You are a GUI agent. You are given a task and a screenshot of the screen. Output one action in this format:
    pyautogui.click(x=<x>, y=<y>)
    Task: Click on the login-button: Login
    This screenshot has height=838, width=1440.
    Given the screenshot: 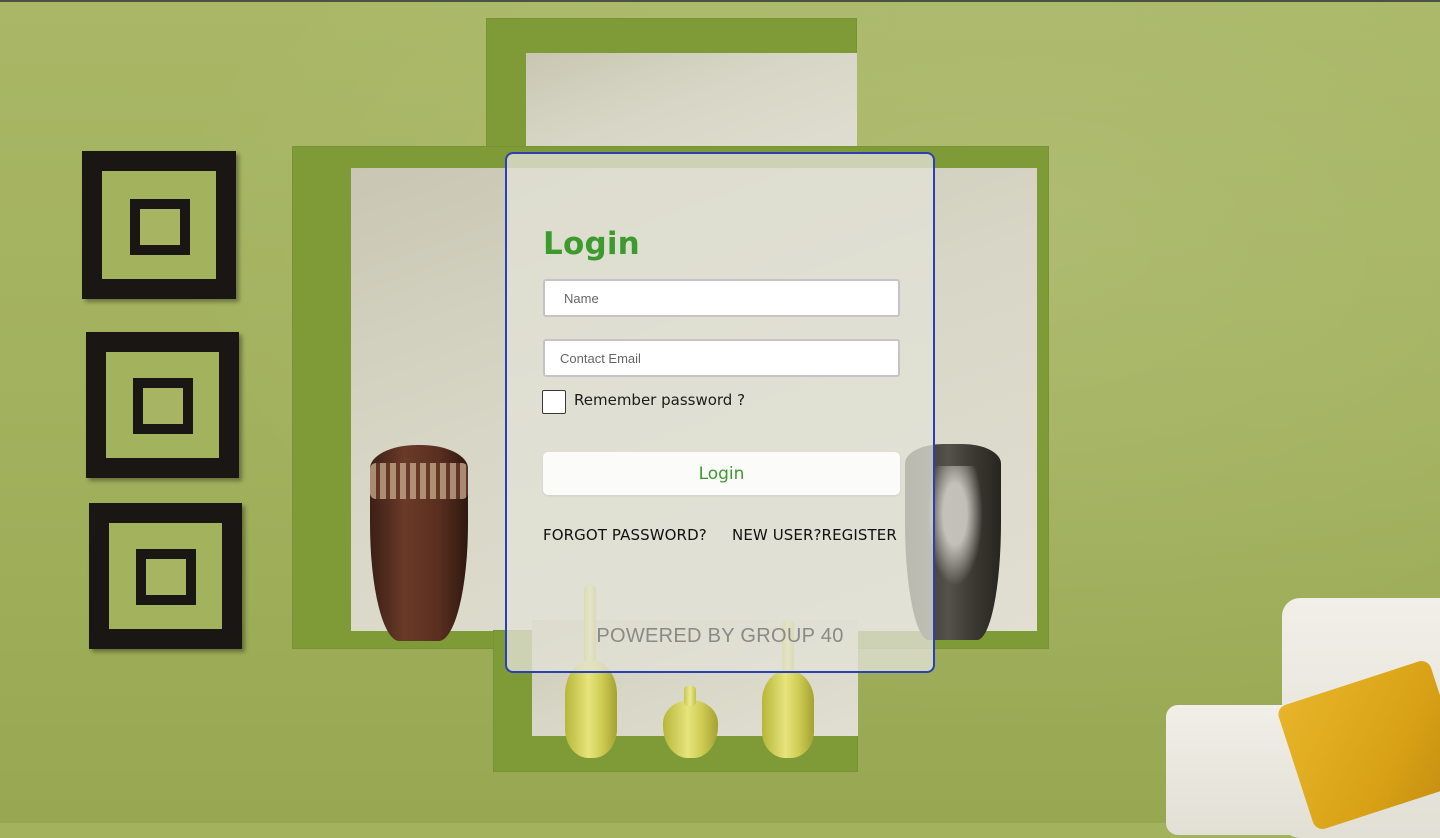 What is the action you would take?
    pyautogui.click(x=721, y=473)
    